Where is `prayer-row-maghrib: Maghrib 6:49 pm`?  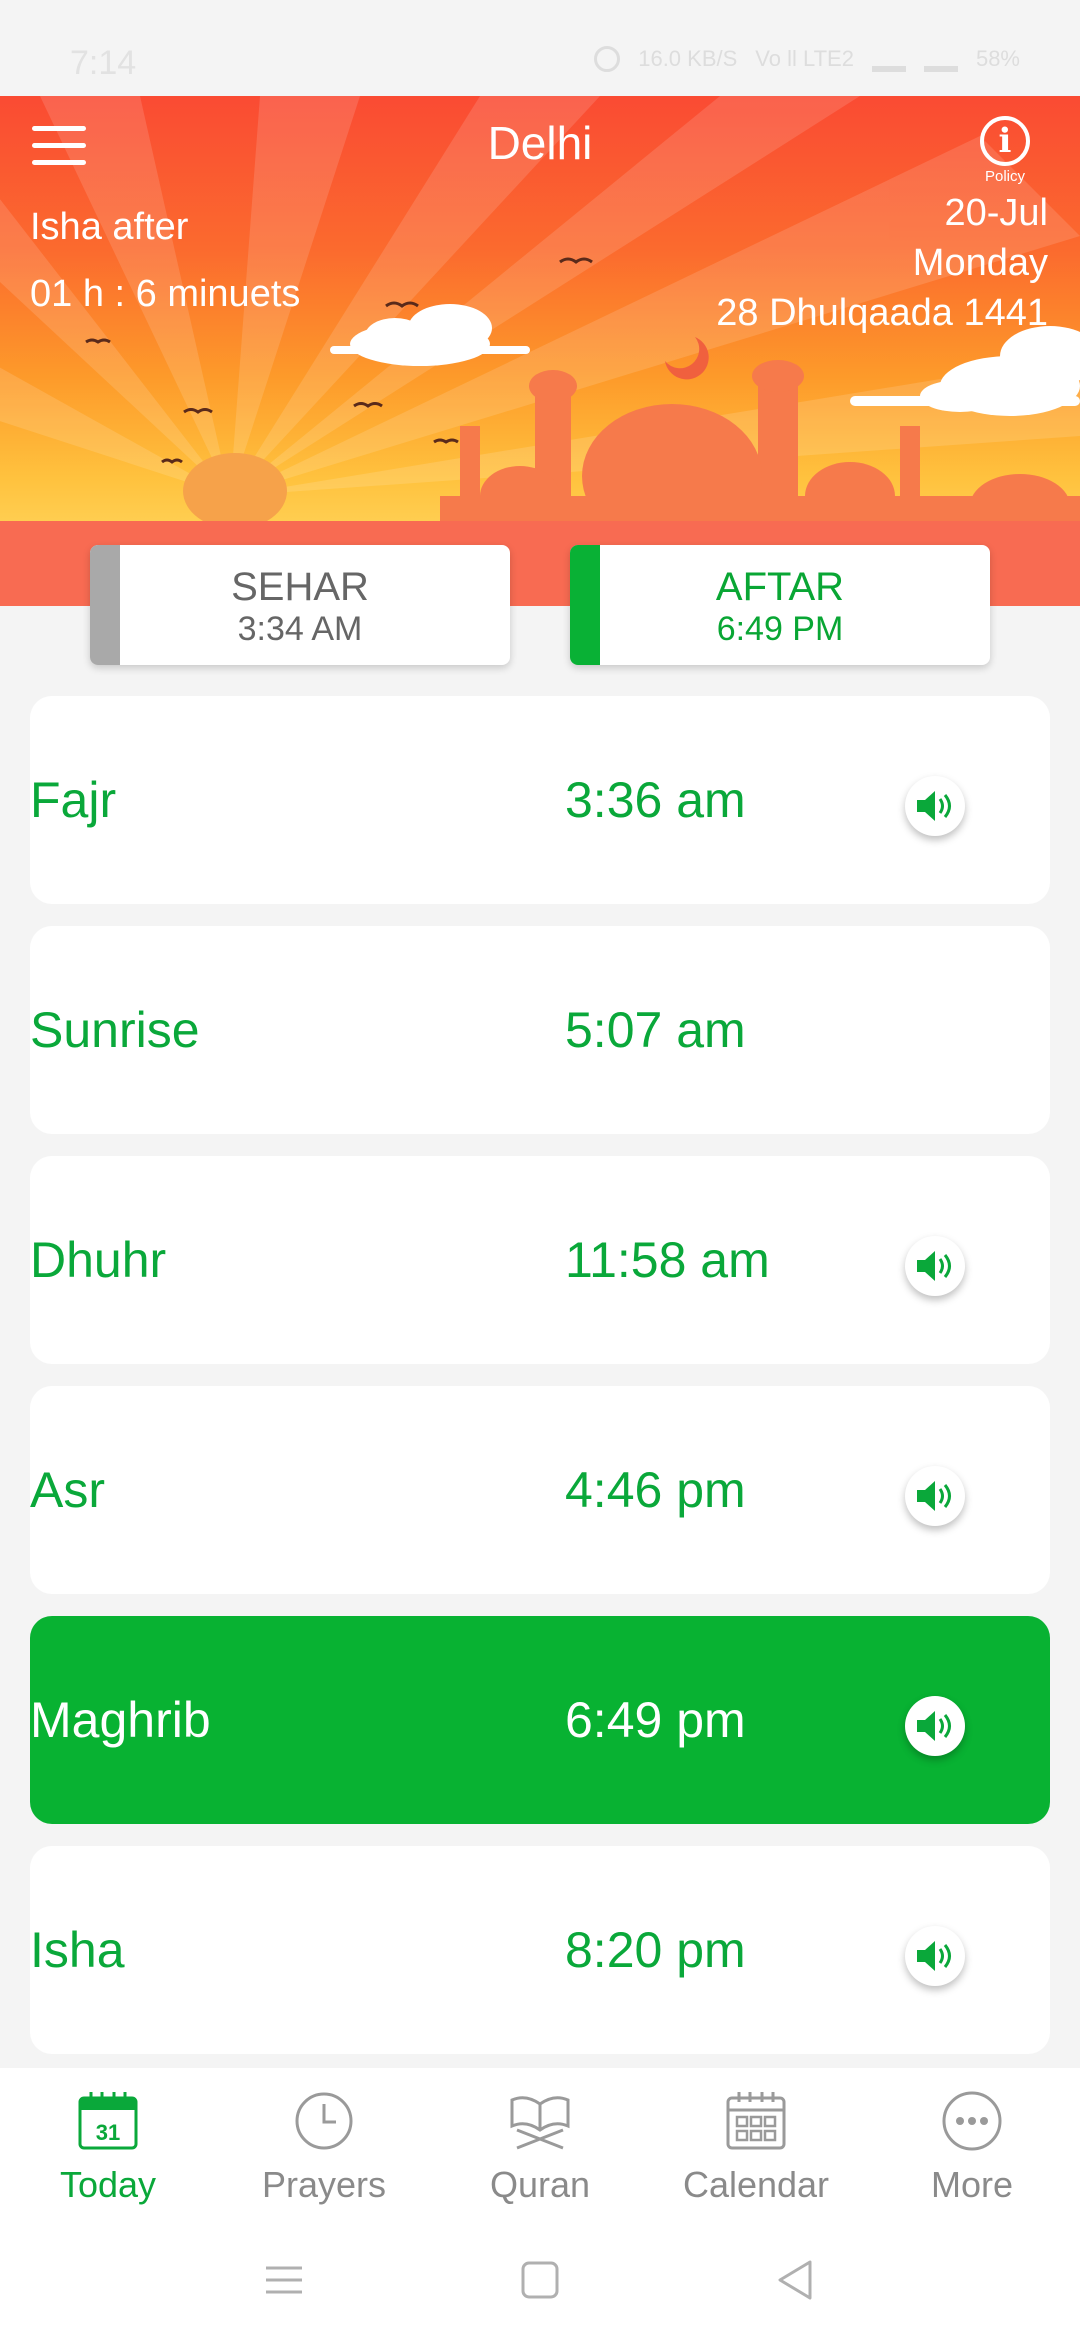
prayer-row-maghrib: Maghrib 6:49 pm is located at coordinates (540, 1720).